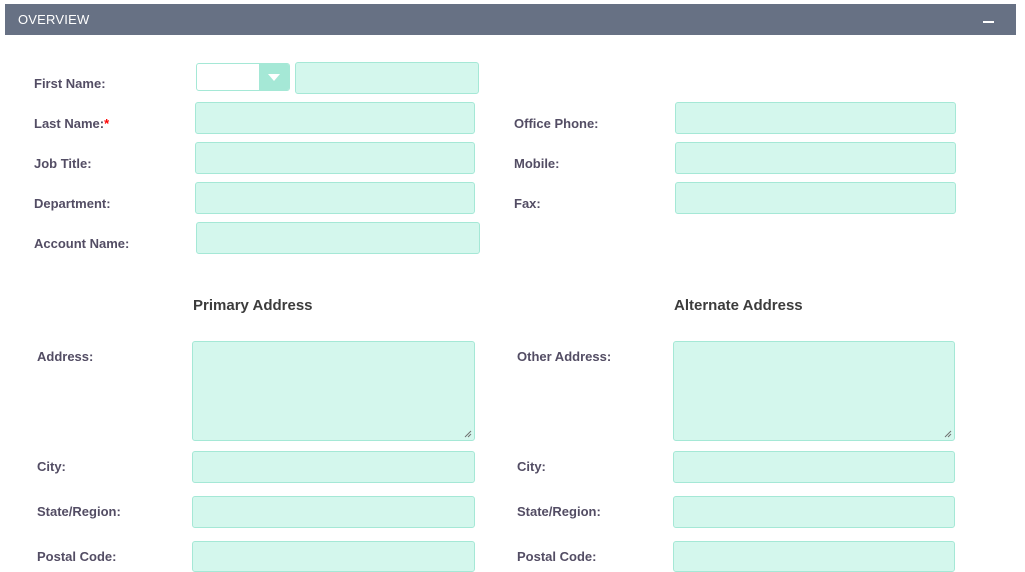 Image resolution: width=1025 pixels, height=572 pixels. I want to click on primary-city-input, so click(333, 467).